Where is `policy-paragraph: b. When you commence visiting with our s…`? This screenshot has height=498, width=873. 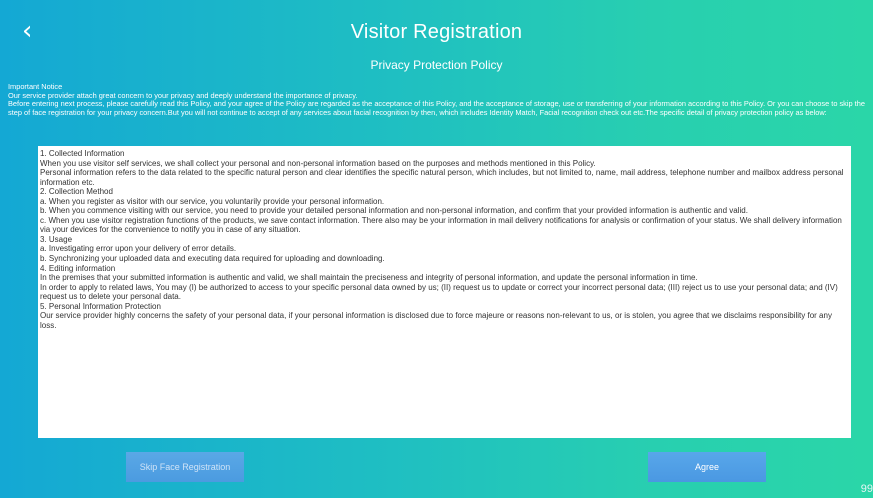
policy-paragraph: b. When you commence visiting with our s… is located at coordinates (394, 211).